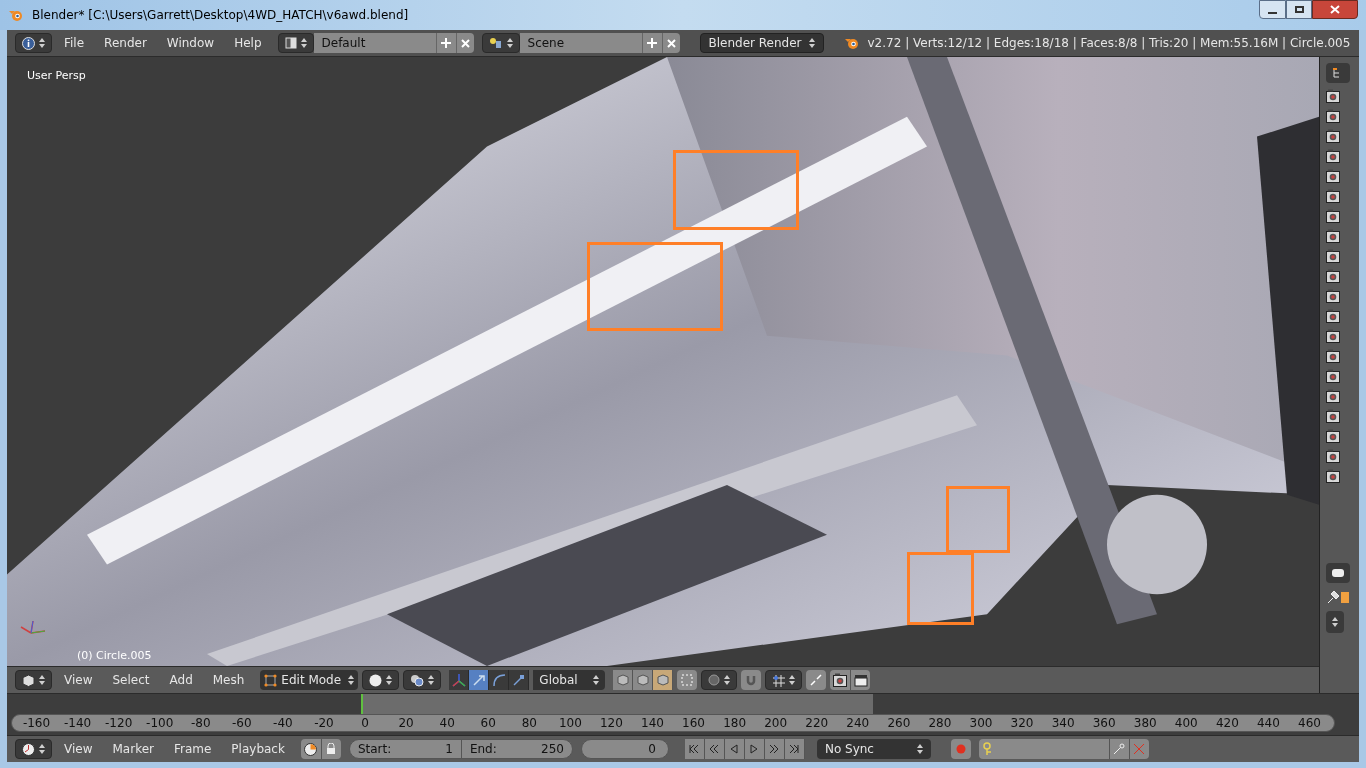  I want to click on proportional-dropdown, so click(719, 680).